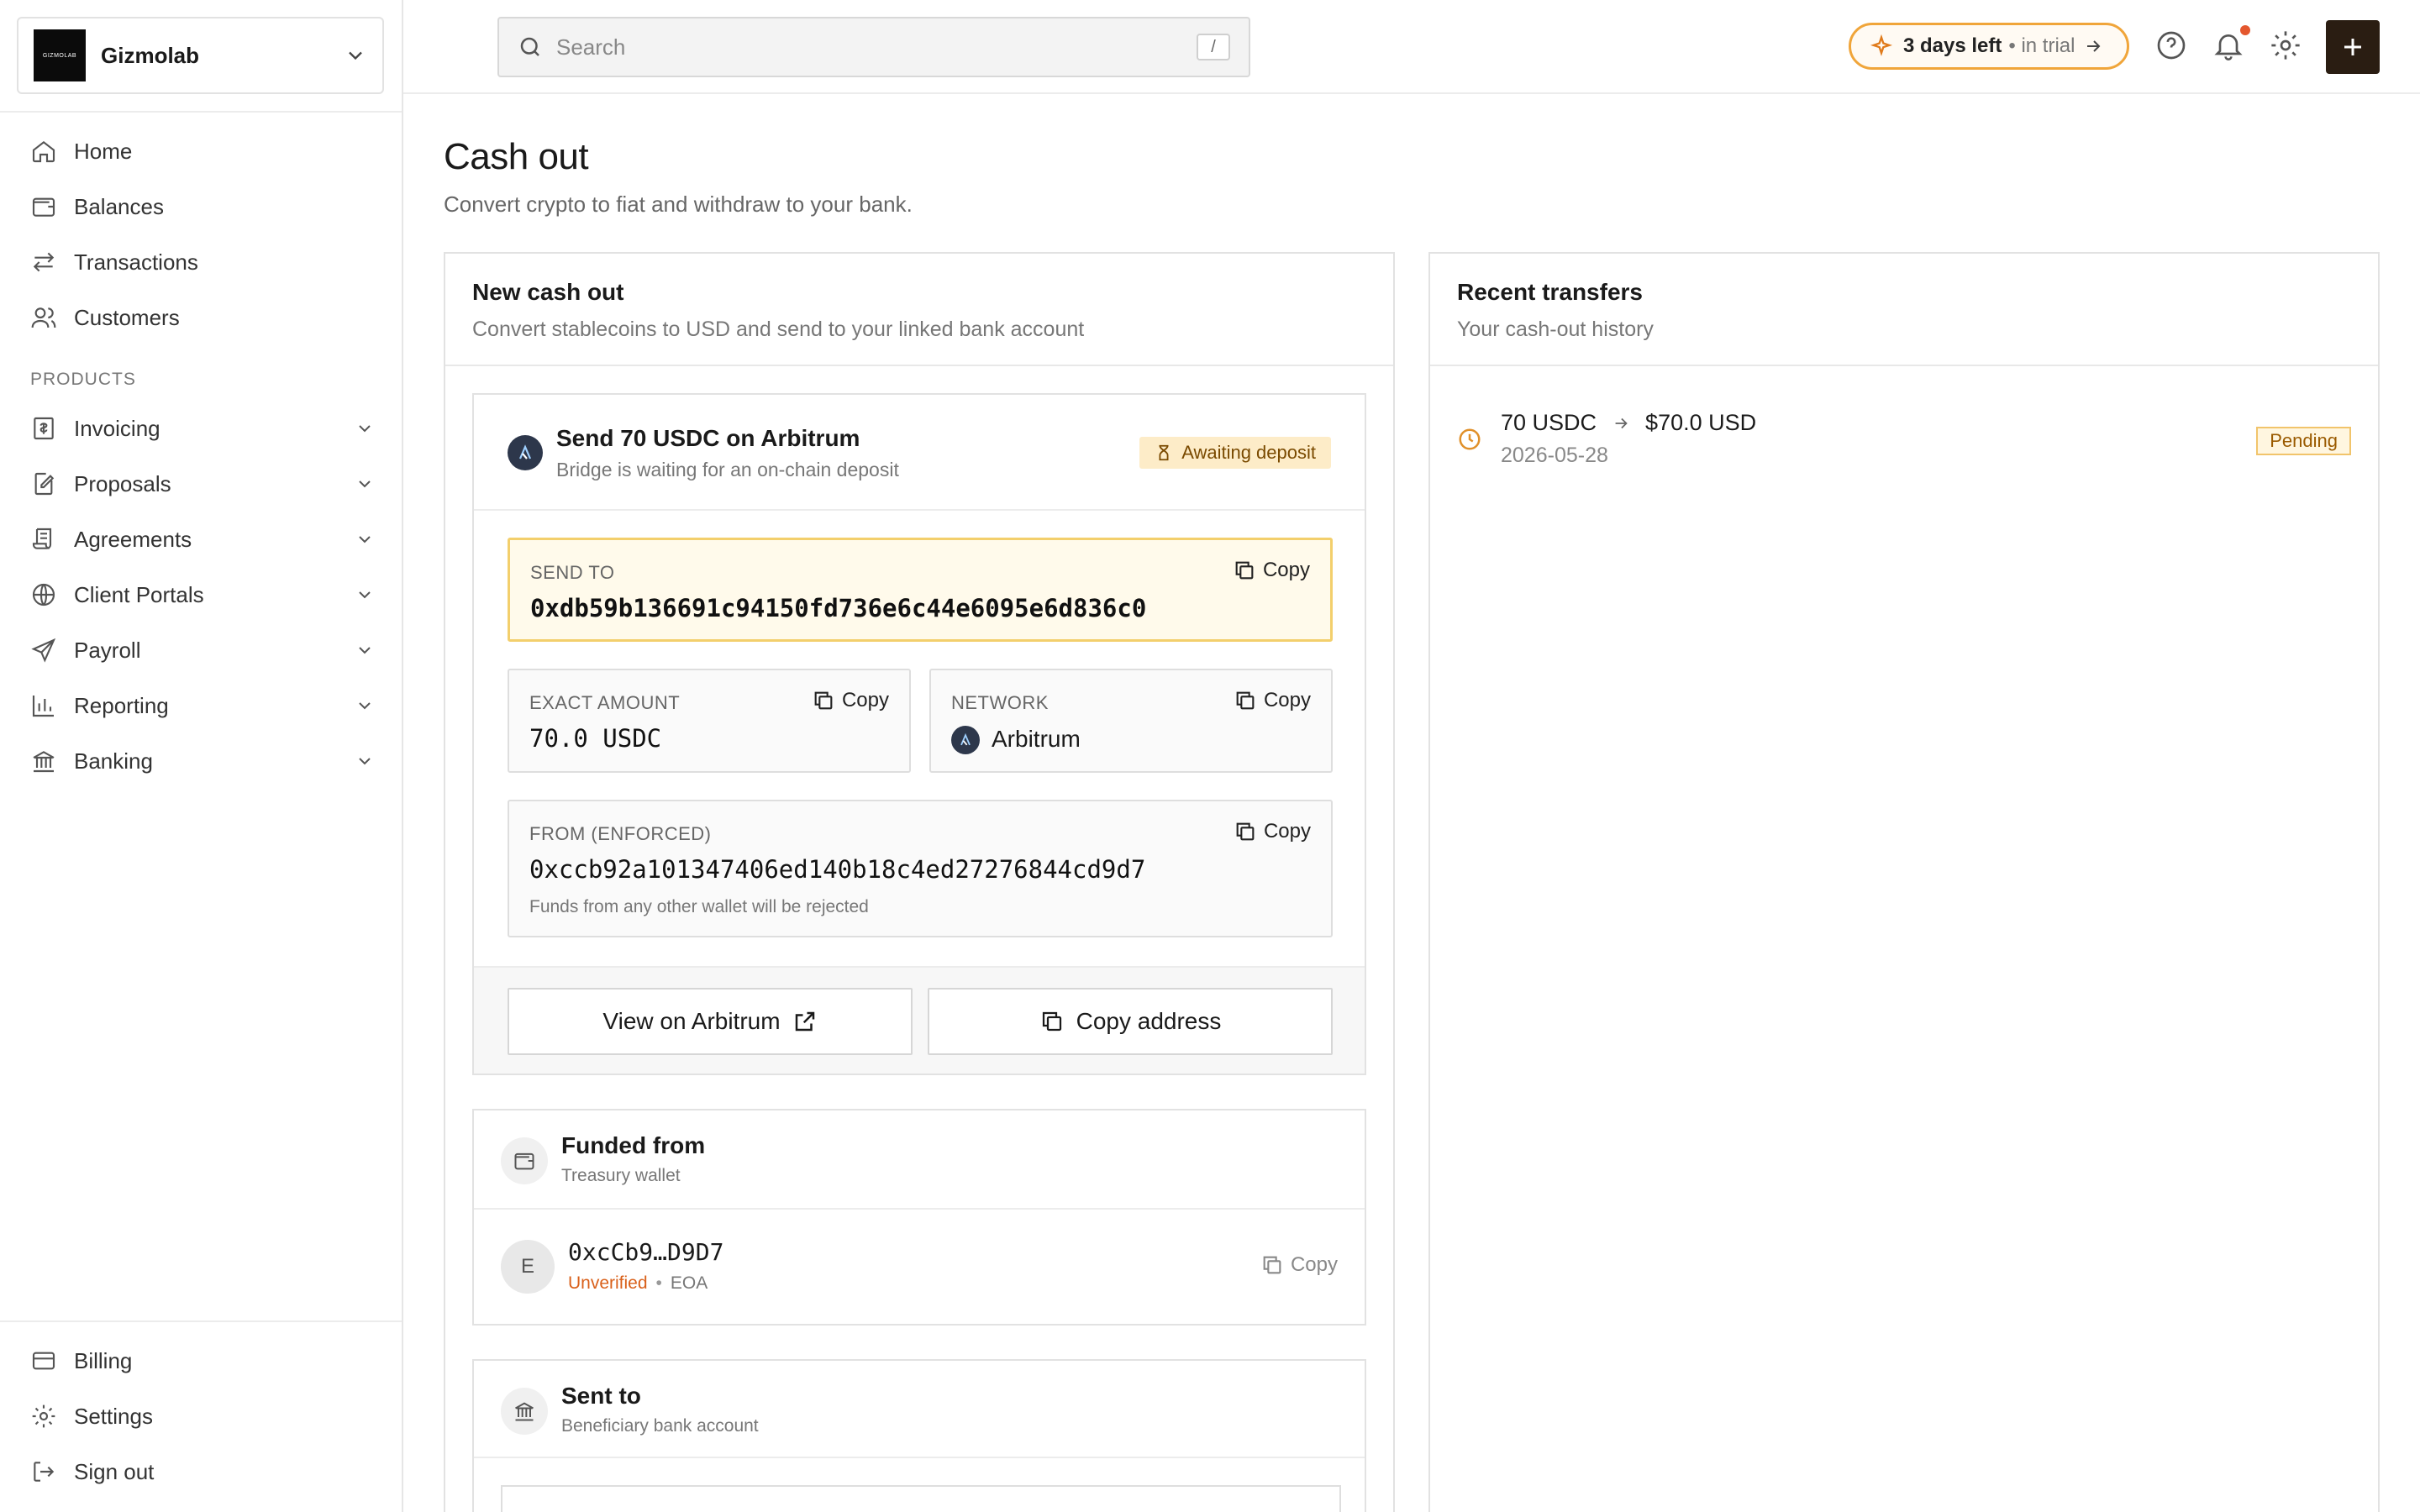 This screenshot has width=2420, height=1512. Describe the element at coordinates (2245, 30) in the screenshot. I see `notification-dot` at that location.